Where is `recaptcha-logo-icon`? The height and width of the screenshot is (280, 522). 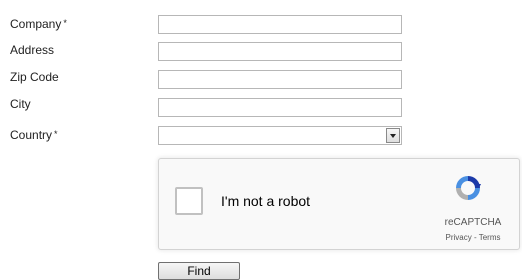
recaptcha-logo-icon is located at coordinates (468, 188).